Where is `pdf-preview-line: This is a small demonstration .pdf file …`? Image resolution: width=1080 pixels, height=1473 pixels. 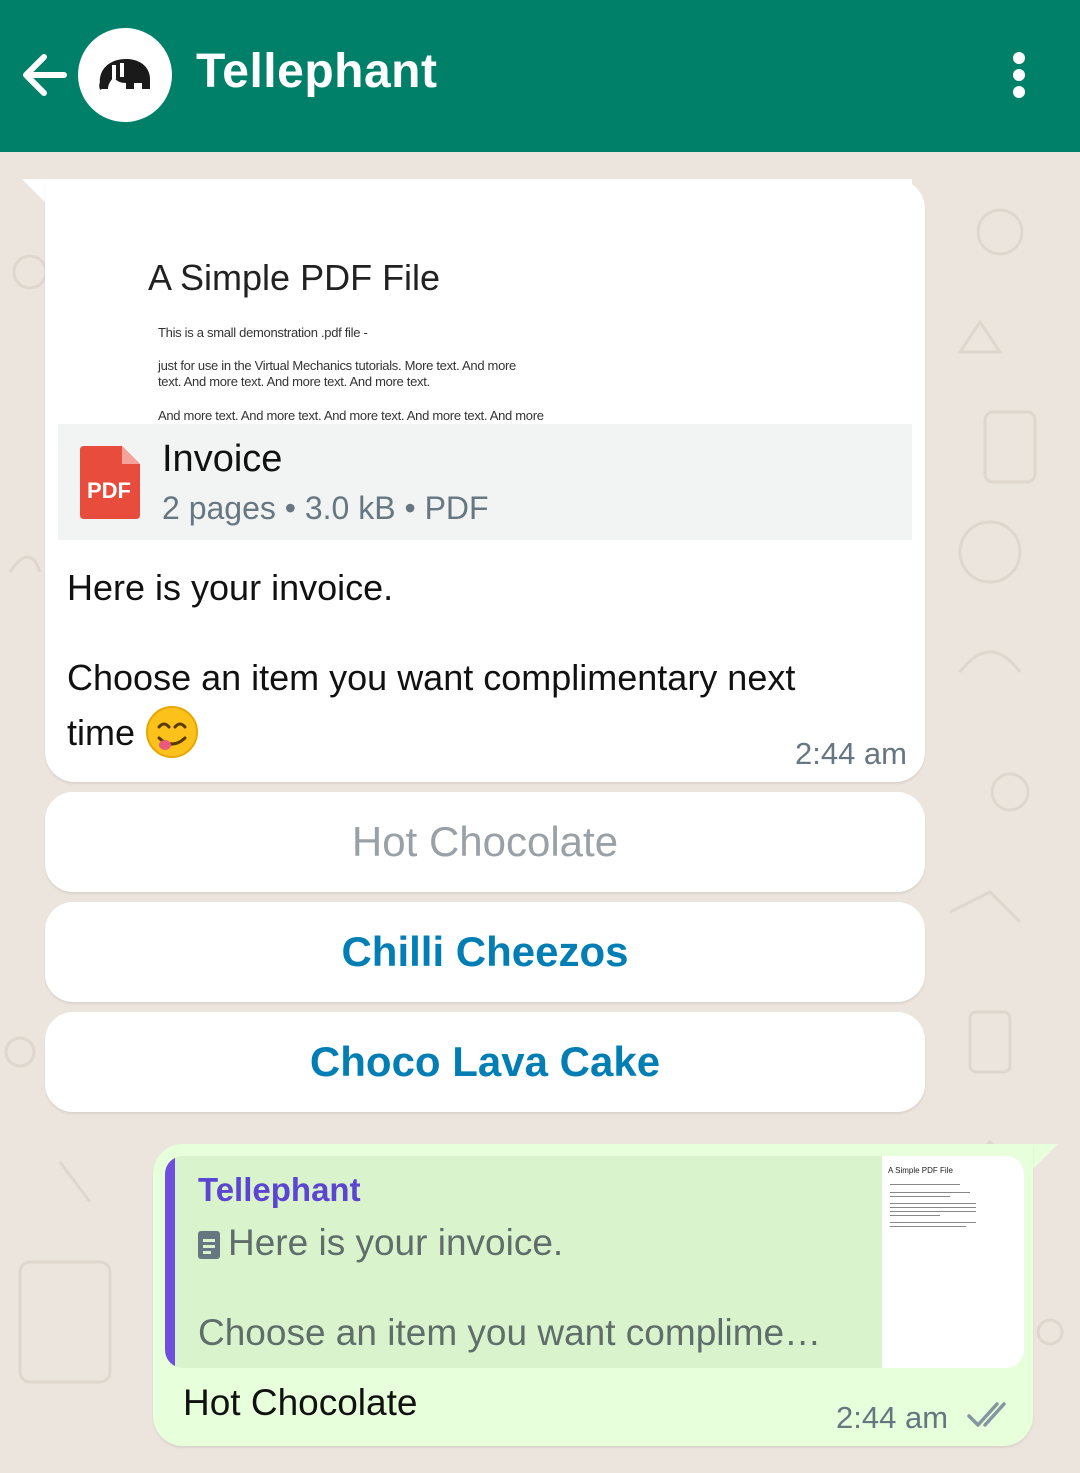
pdf-preview-line: This is a small demonstration .pdf file … is located at coordinates (263, 332).